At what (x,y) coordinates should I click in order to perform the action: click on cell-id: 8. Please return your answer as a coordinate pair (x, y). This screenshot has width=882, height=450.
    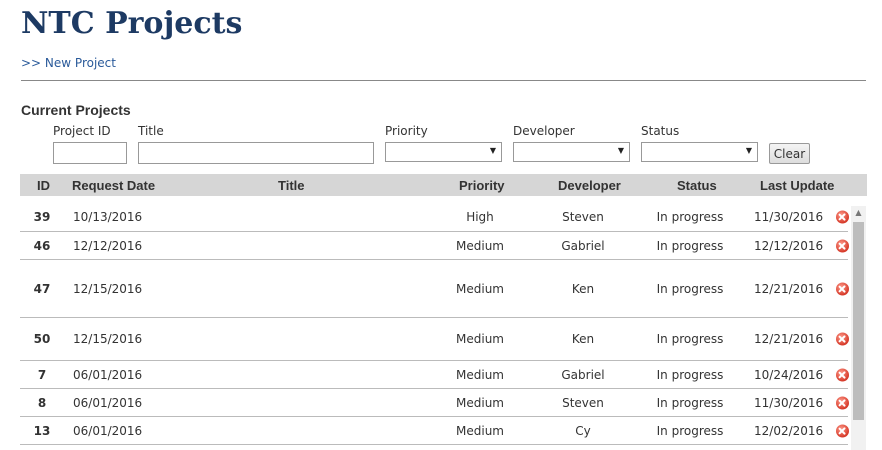
    Looking at the image, I should click on (42, 403).